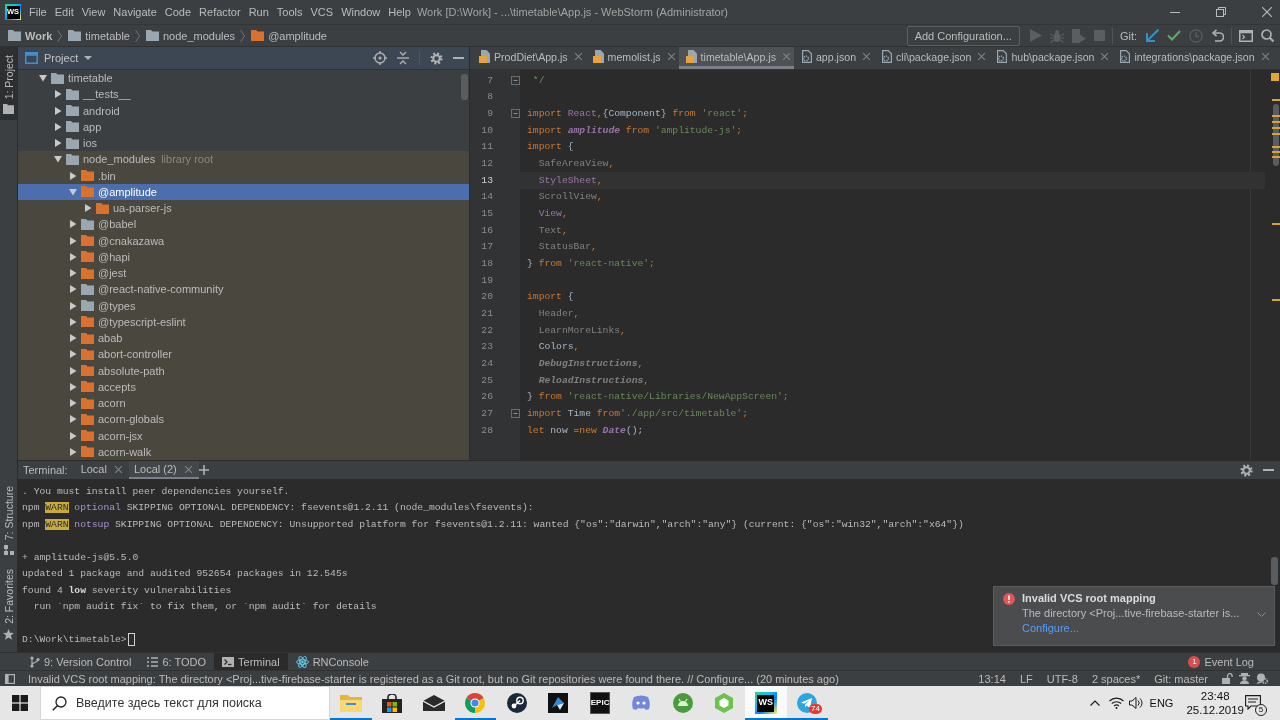  Describe the element at coordinates (1244, 678) in the screenshot. I see `person-icon` at that location.